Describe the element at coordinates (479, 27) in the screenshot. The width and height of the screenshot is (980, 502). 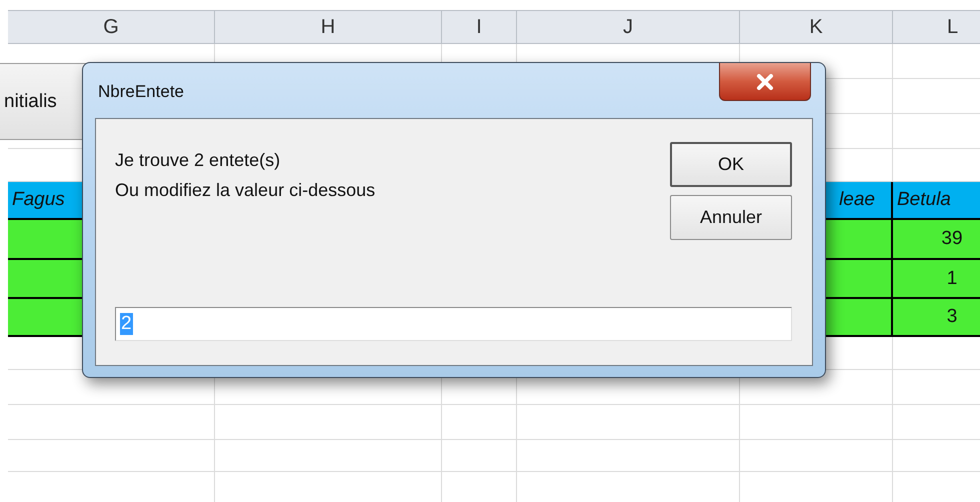
I see `column-header: I` at that location.